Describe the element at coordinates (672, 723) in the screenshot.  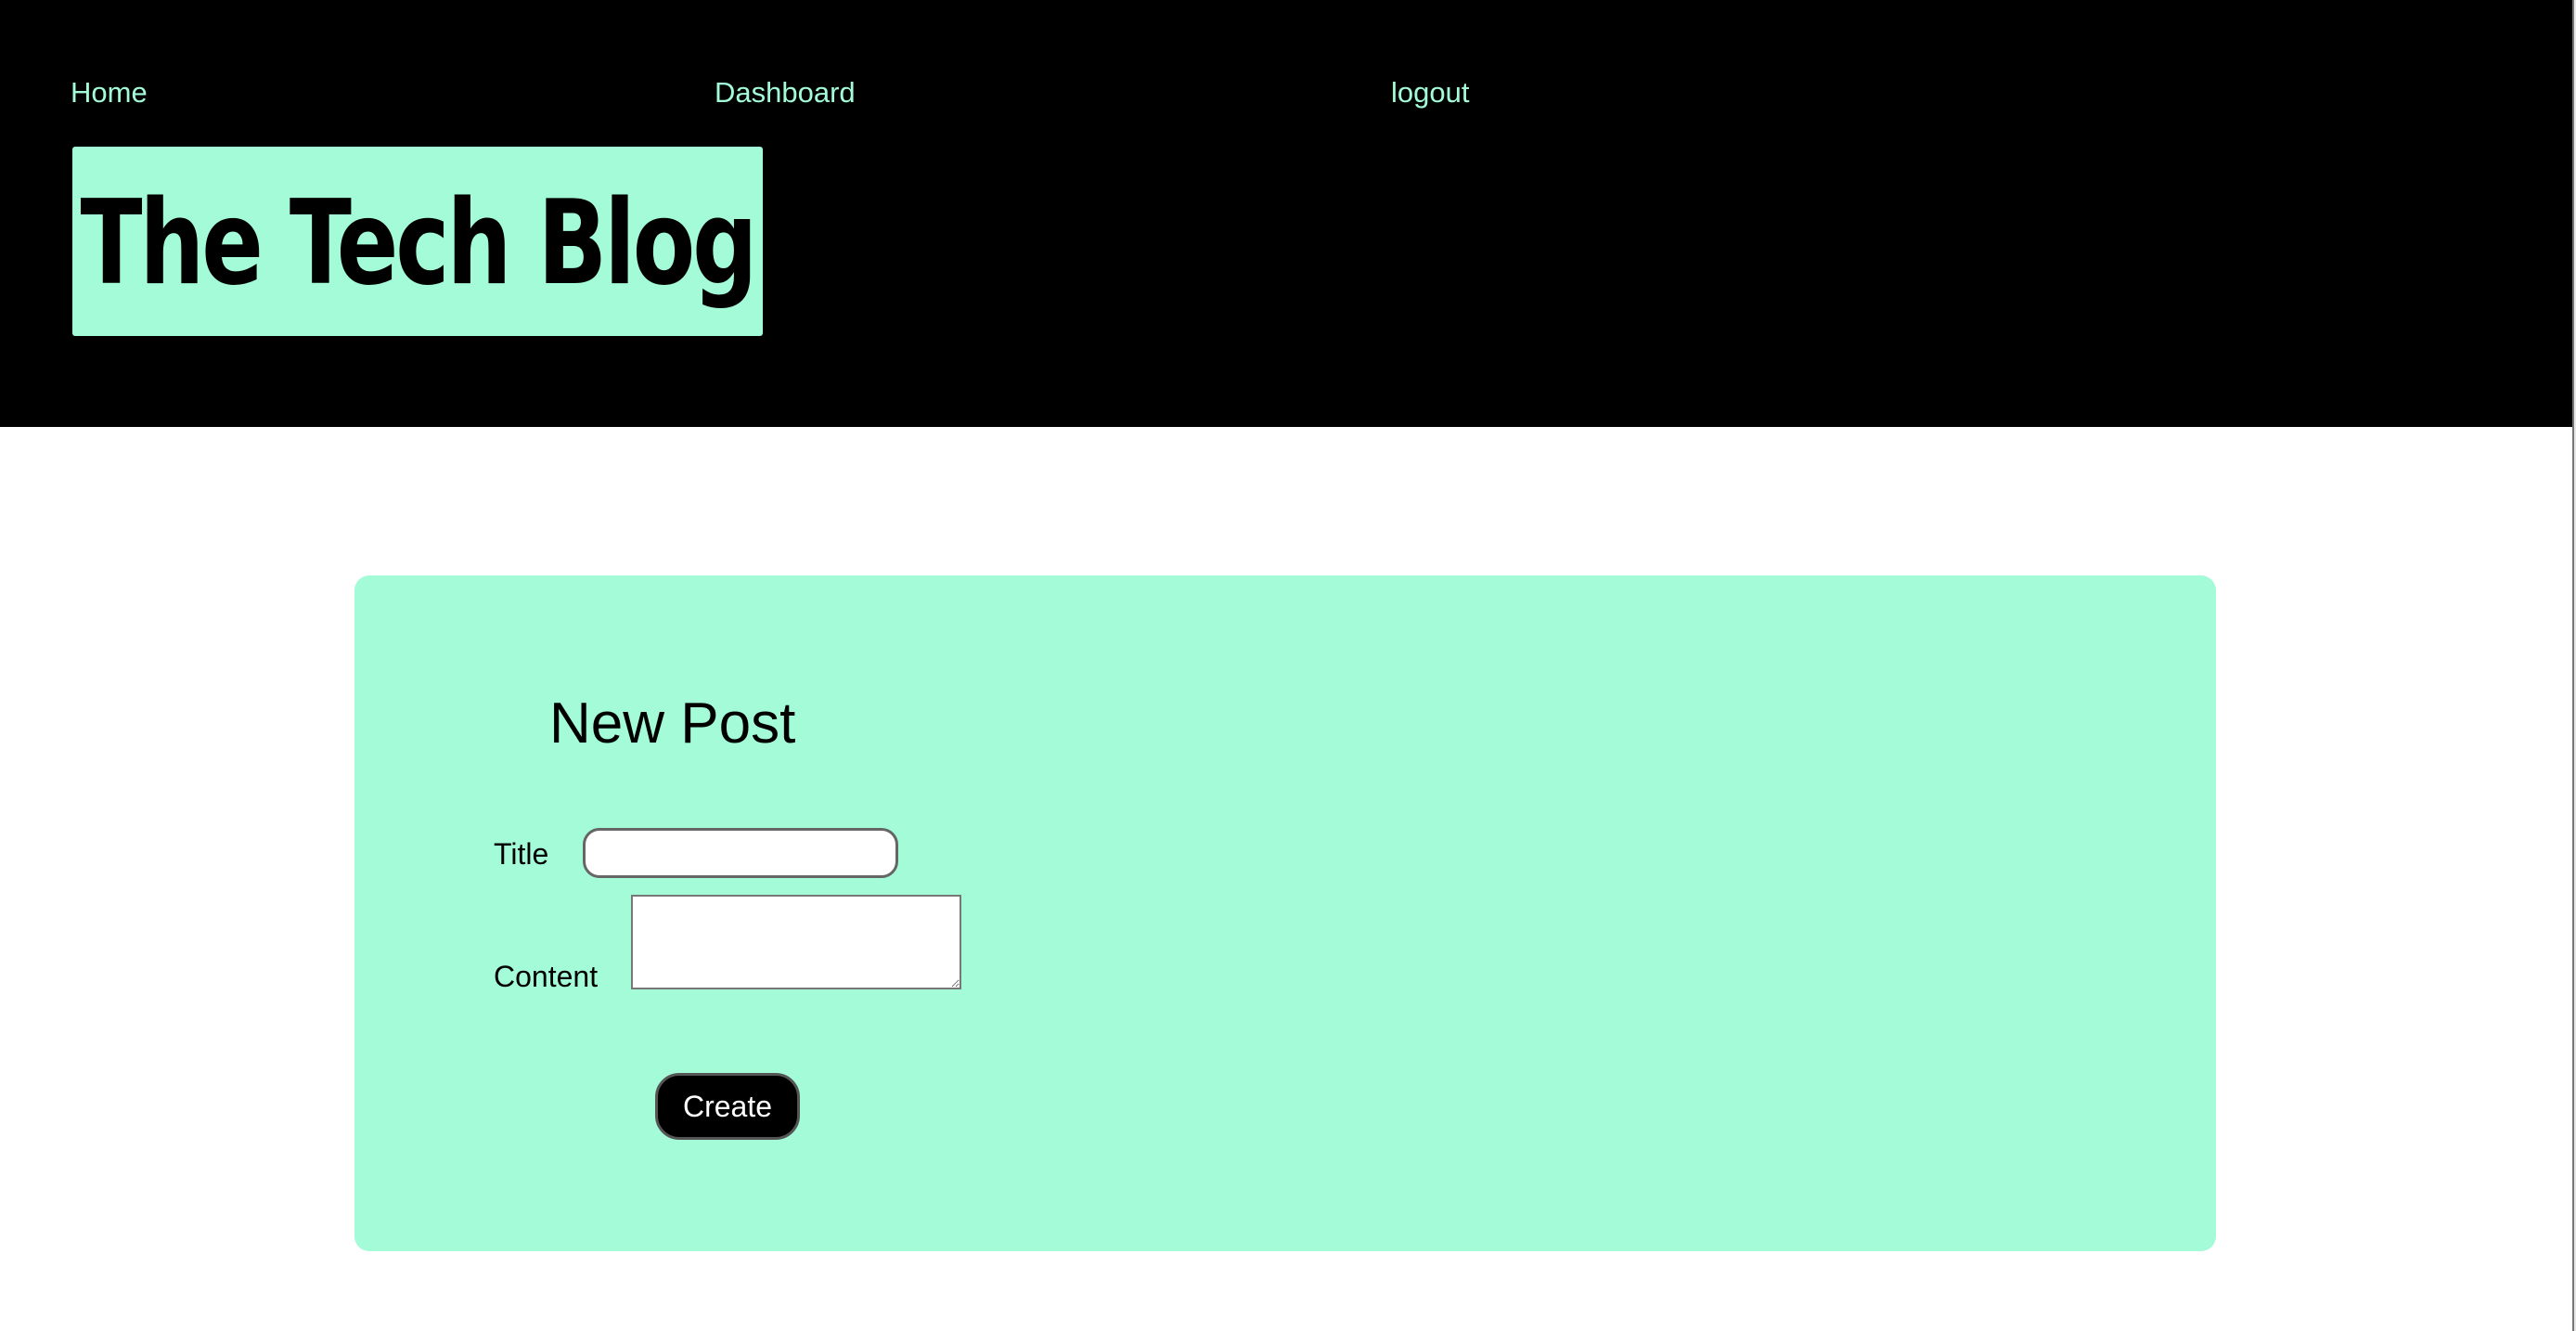
I see `new-post-heading: New Post` at that location.